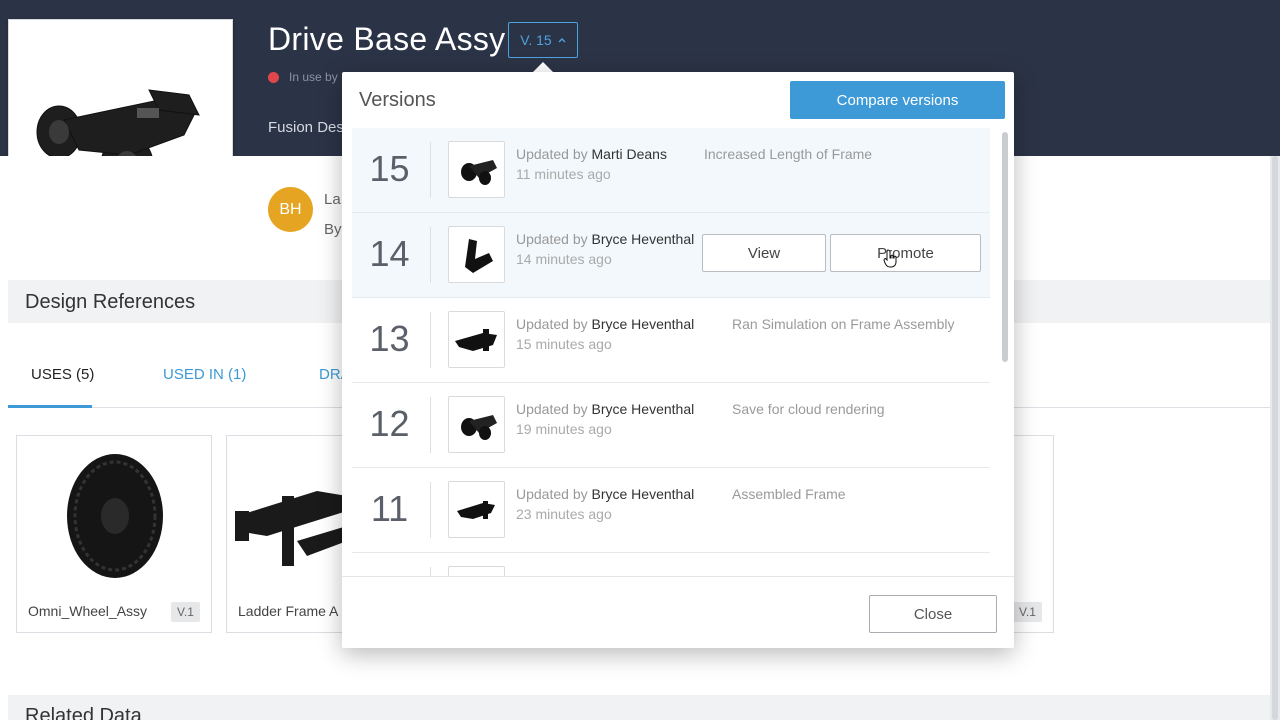 The height and width of the screenshot is (720, 1280). What do you see at coordinates (843, 324) in the screenshot?
I see `version-description: Ran Simulation on Frame Assembly` at bounding box center [843, 324].